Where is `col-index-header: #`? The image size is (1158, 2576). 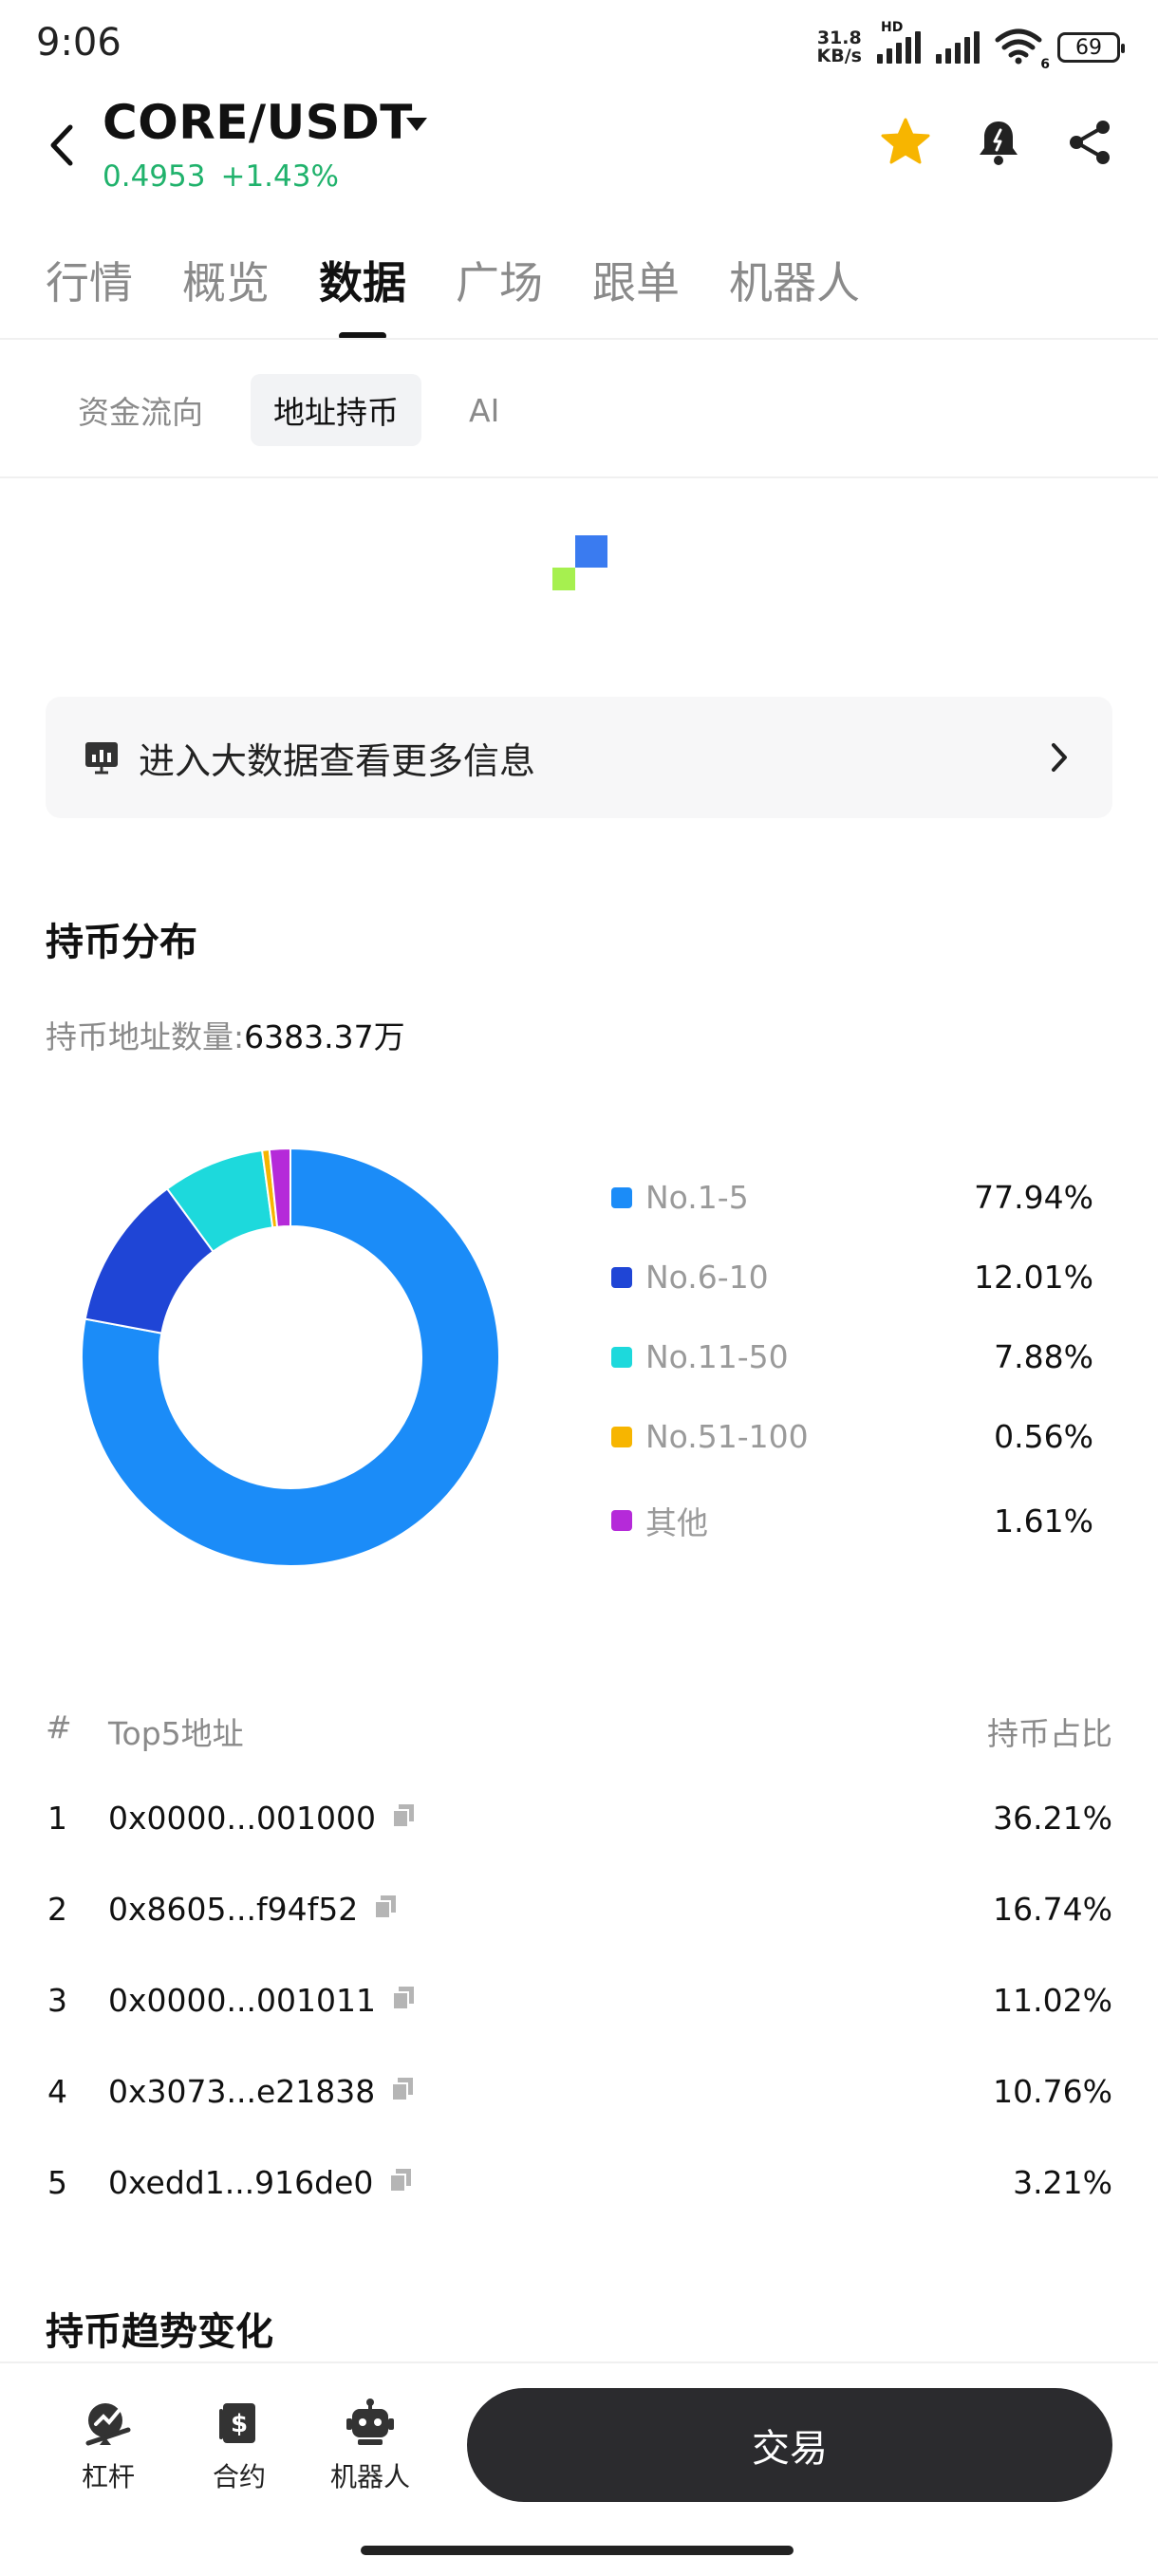
col-index-header: # is located at coordinates (59, 1727).